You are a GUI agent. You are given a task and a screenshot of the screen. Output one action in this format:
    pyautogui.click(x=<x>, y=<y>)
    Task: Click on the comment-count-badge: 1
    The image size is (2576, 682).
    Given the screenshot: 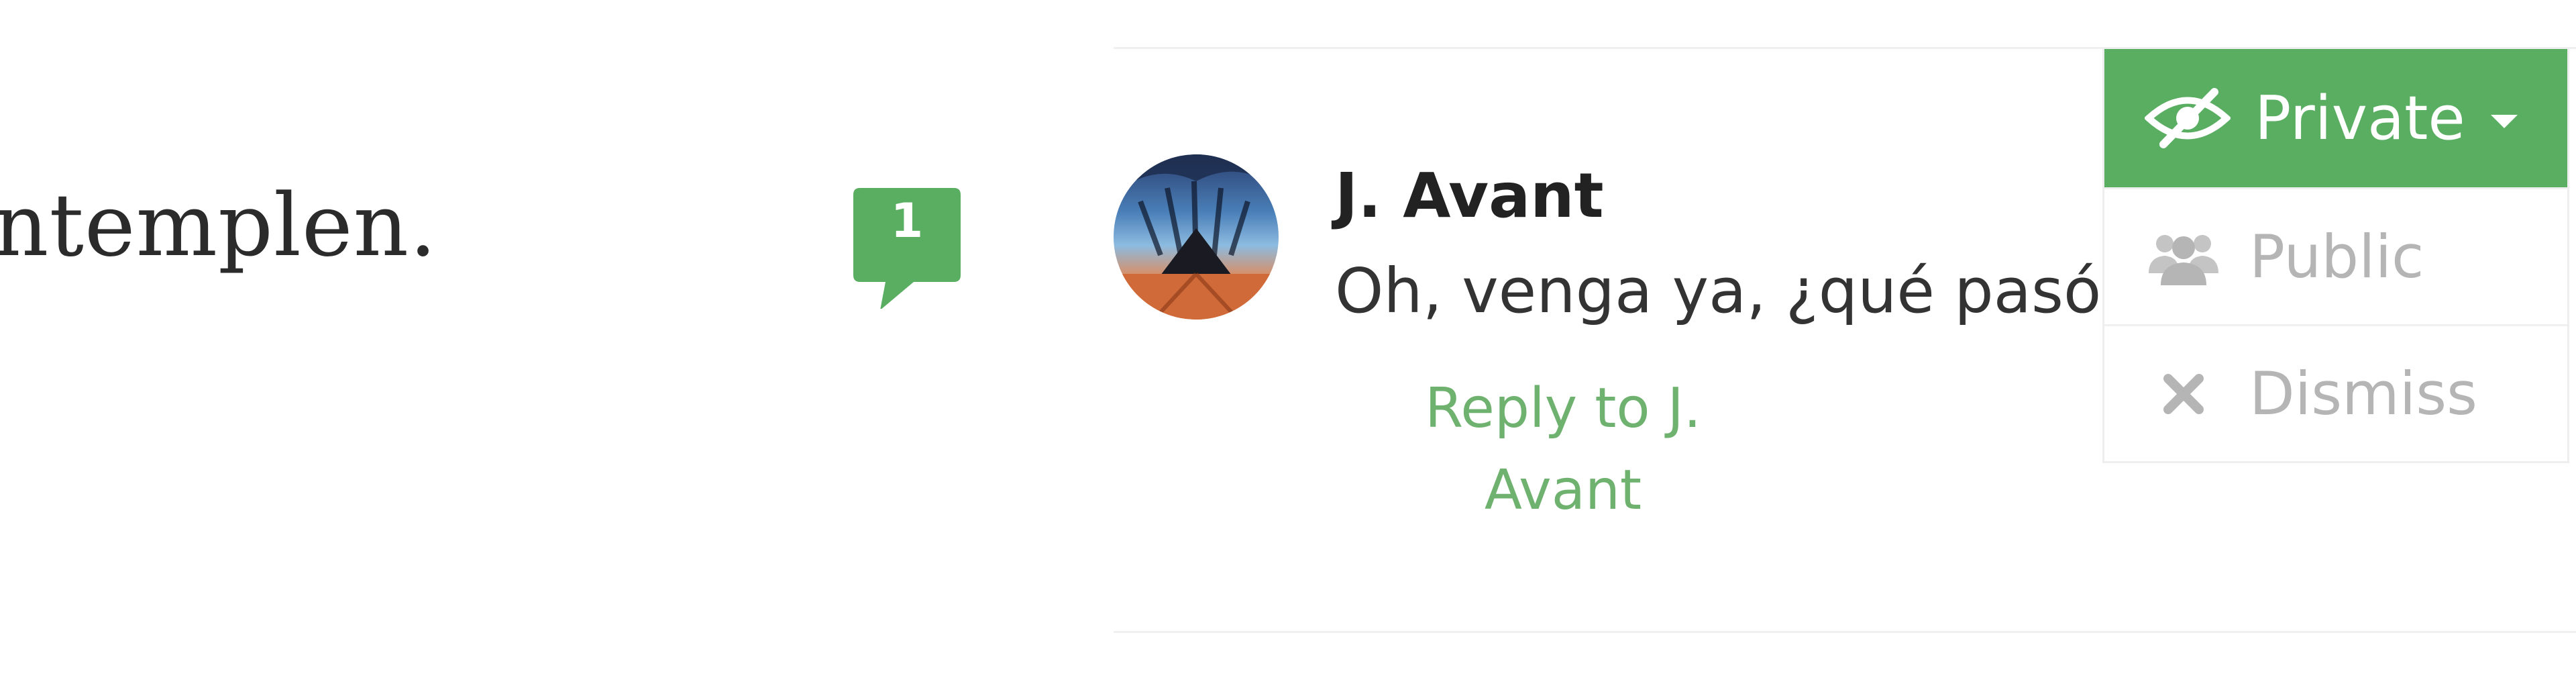 What is the action you would take?
    pyautogui.click(x=907, y=248)
    